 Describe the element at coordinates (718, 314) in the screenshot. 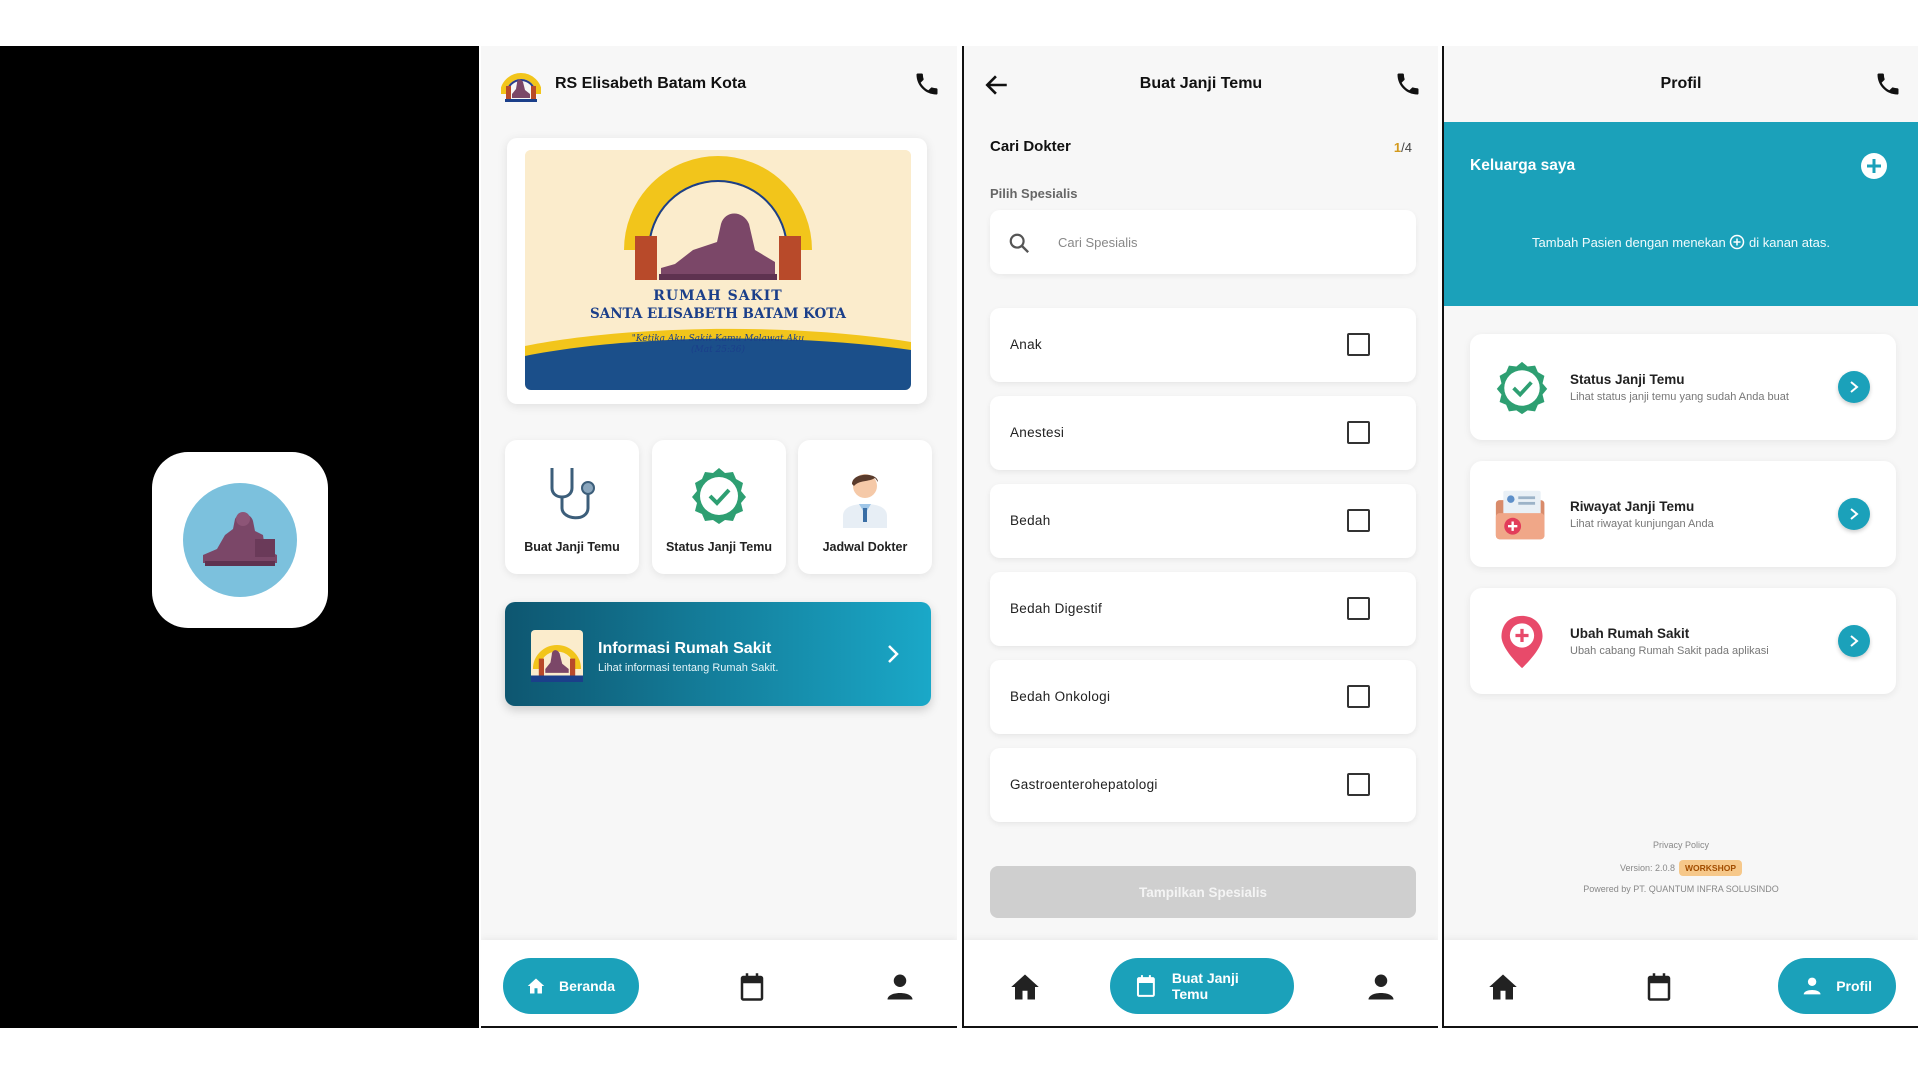

I see `banner-line2: SANTA ELISABETH BATAM KOTA` at that location.